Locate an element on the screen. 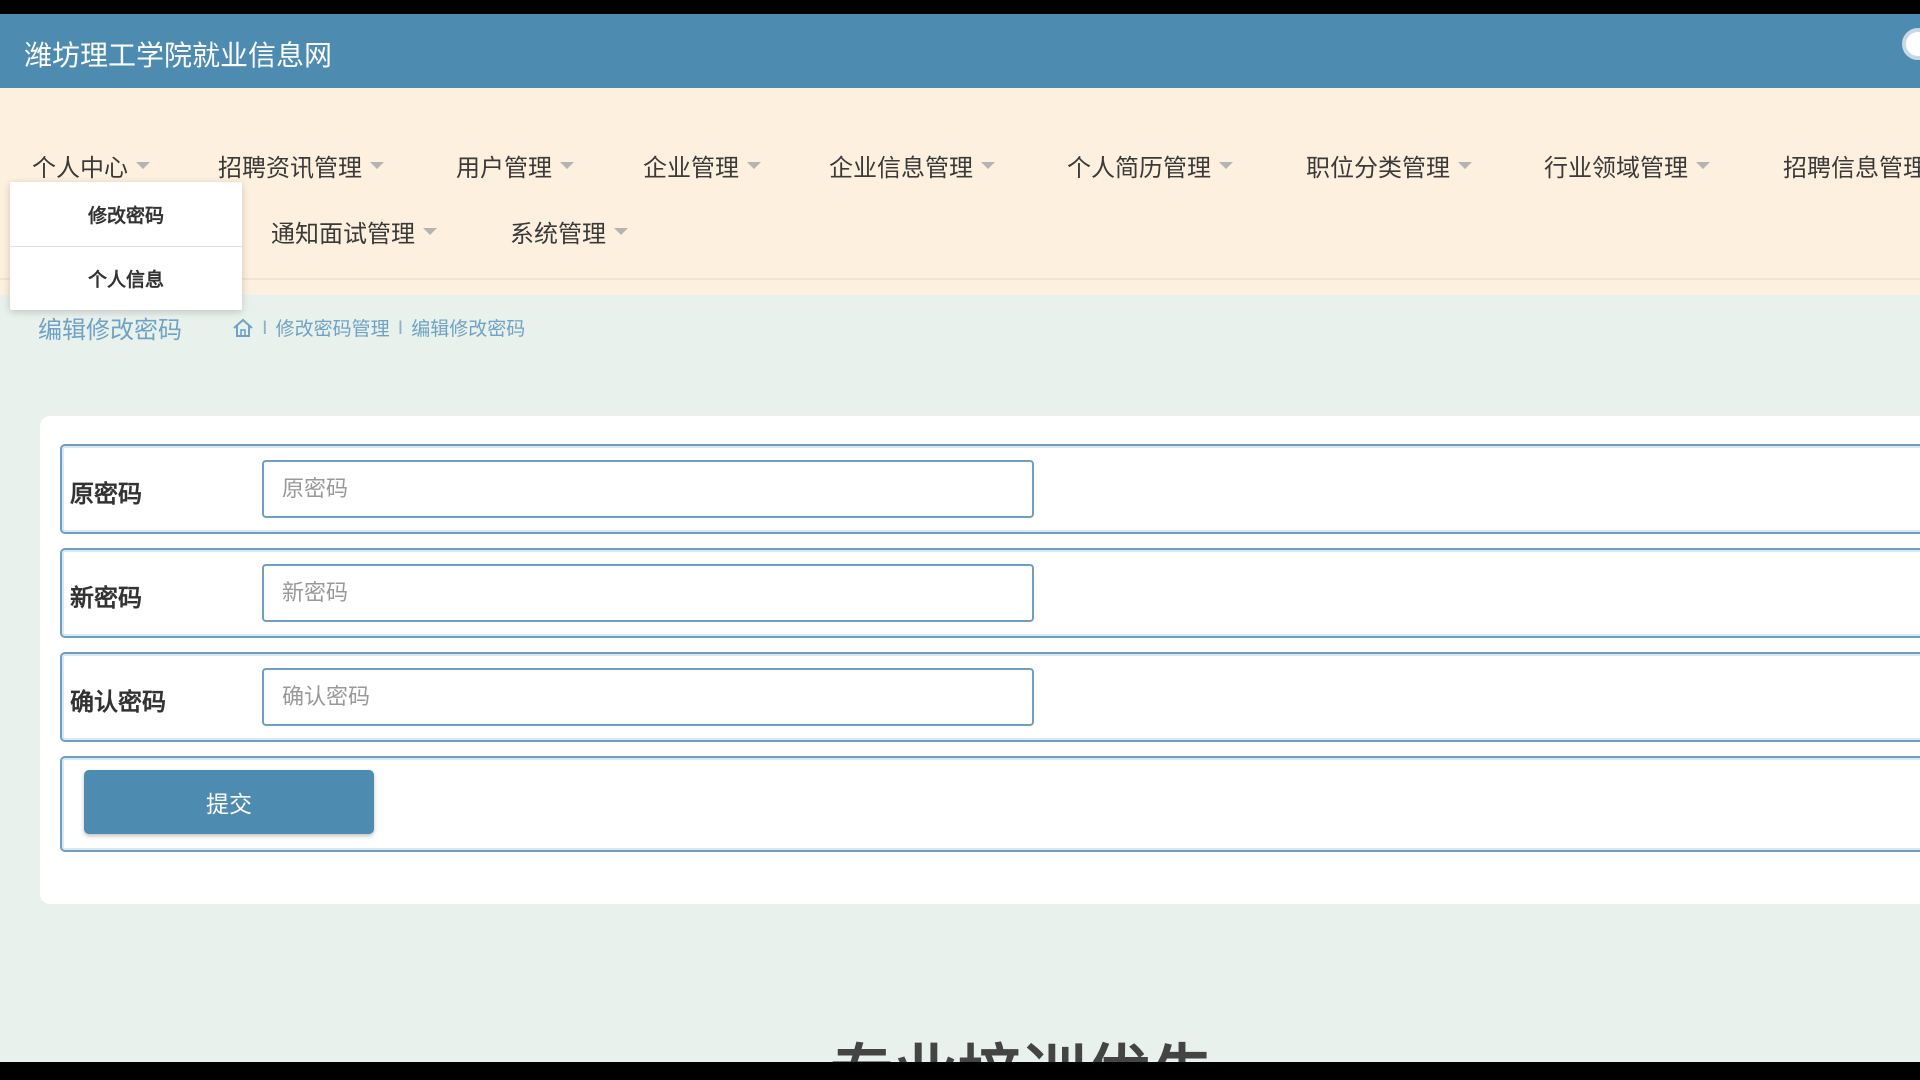 This screenshot has height=1080, width=1920. nav-item-label: 个人简历管理 is located at coordinates (1139, 168).